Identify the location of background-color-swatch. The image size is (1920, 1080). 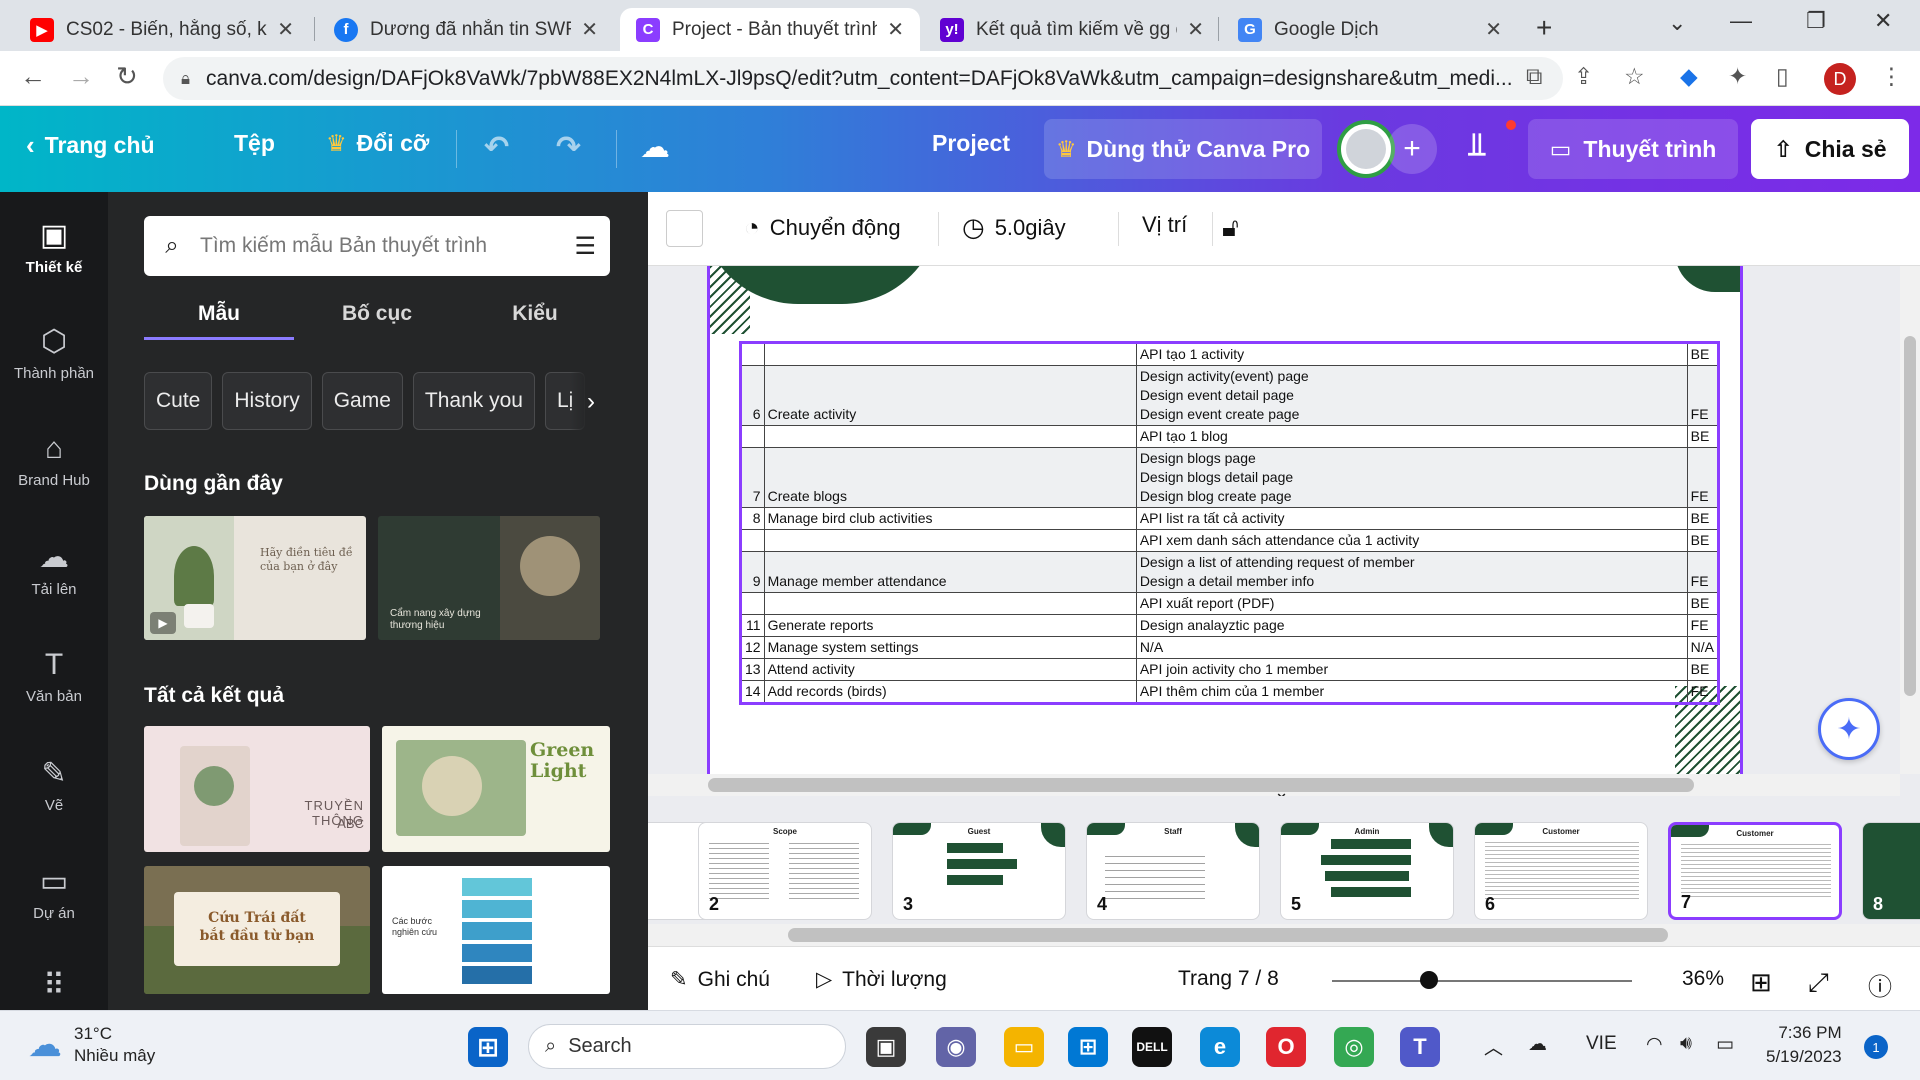
(684, 228).